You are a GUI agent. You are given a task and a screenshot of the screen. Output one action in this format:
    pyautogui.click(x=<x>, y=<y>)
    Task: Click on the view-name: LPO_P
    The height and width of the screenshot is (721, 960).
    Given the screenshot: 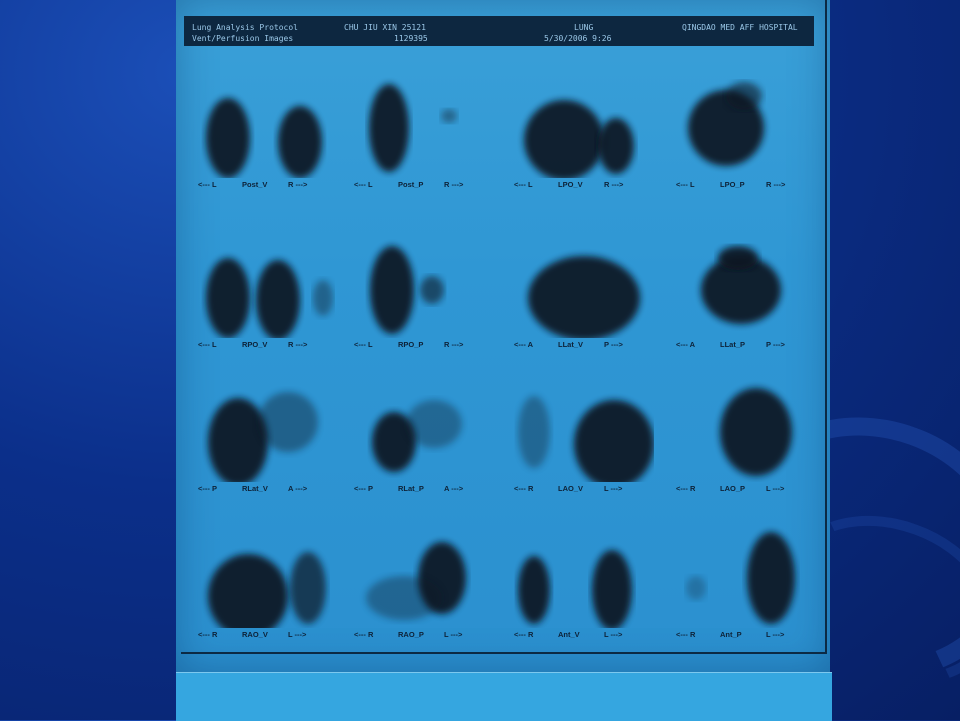 What is the action you would take?
    pyautogui.click(x=732, y=184)
    